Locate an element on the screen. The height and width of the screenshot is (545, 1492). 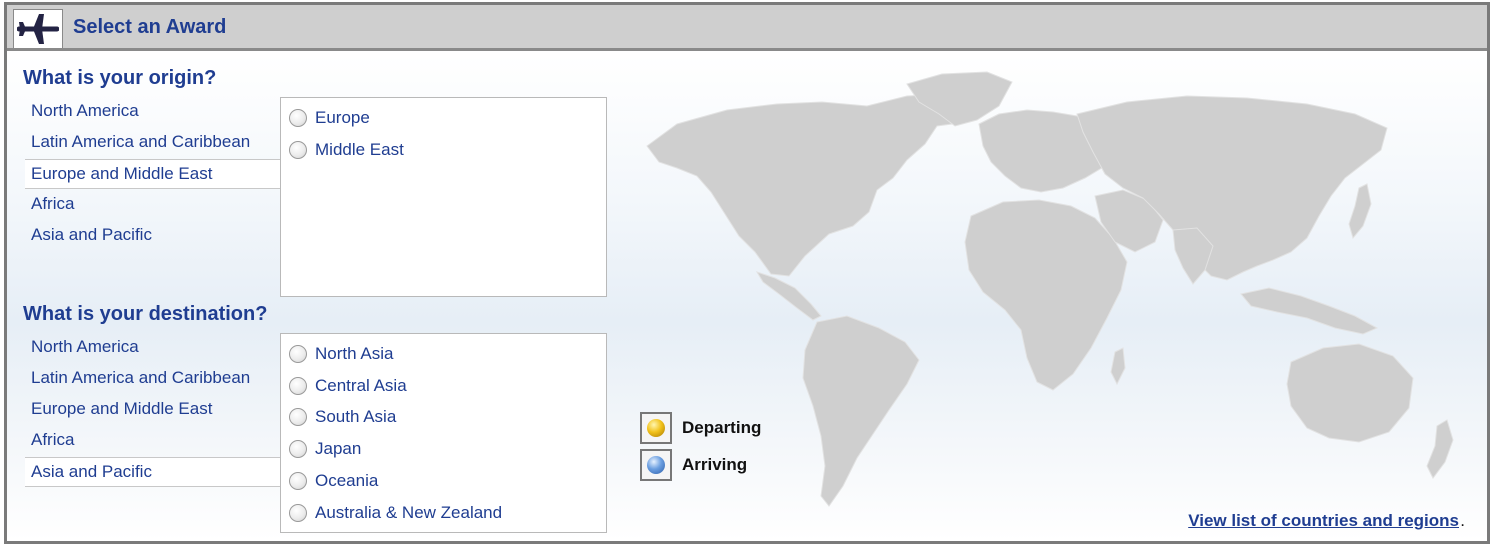
map-region-central-america is located at coordinates (788, 296).